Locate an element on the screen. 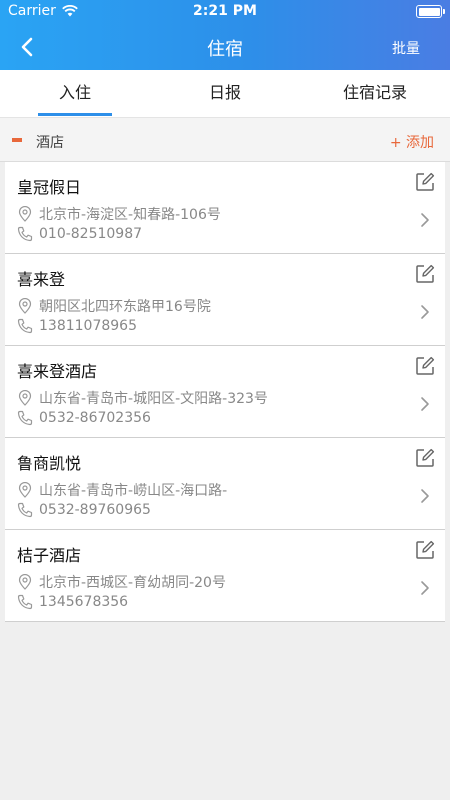 The height and width of the screenshot is (800, 450). section-title: 酒店 is located at coordinates (50, 143).